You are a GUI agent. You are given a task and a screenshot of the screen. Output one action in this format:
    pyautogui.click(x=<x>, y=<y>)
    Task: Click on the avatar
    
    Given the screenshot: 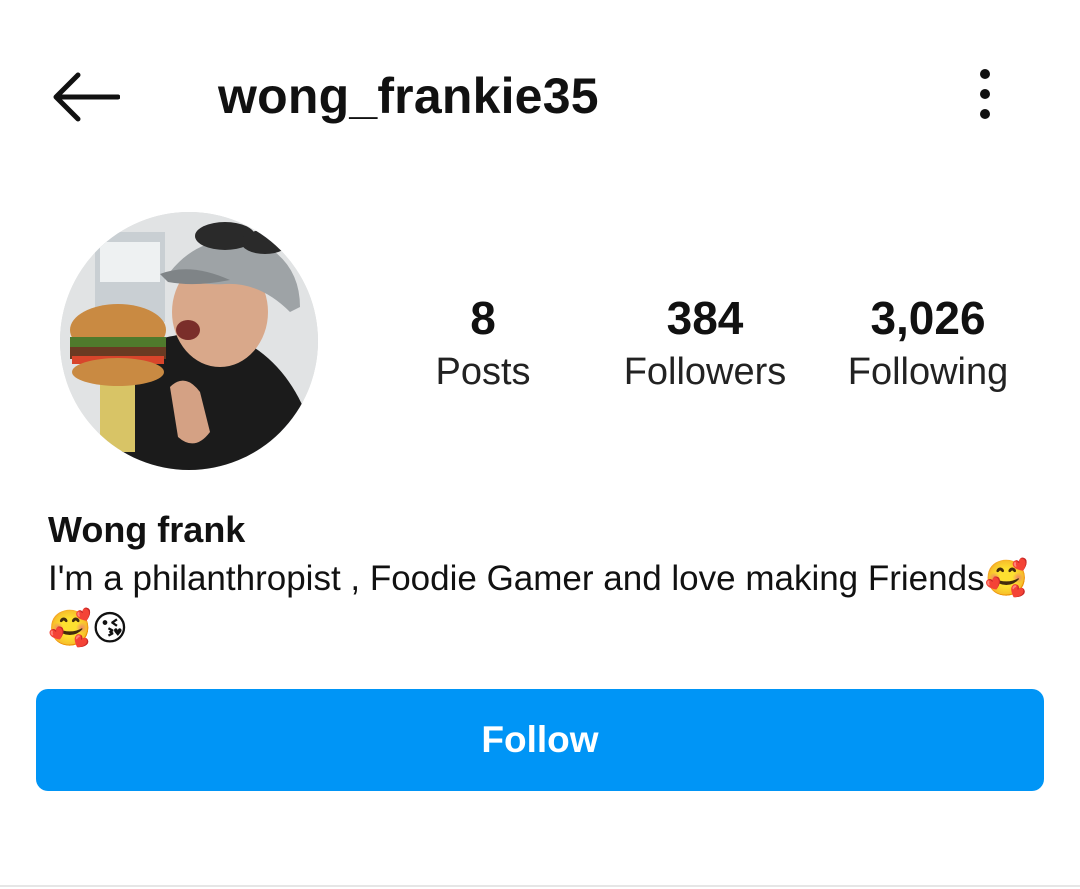 What is the action you would take?
    pyautogui.click(x=189, y=341)
    